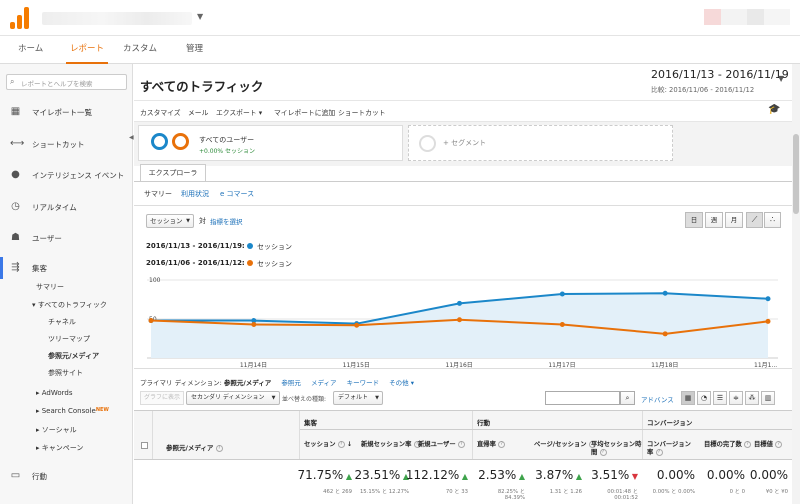 Image resolution: width=800 pixels, height=504 pixels. I want to click on sidebar-item-intelligence: ● インテリジェンス イベント, so click(66, 175).